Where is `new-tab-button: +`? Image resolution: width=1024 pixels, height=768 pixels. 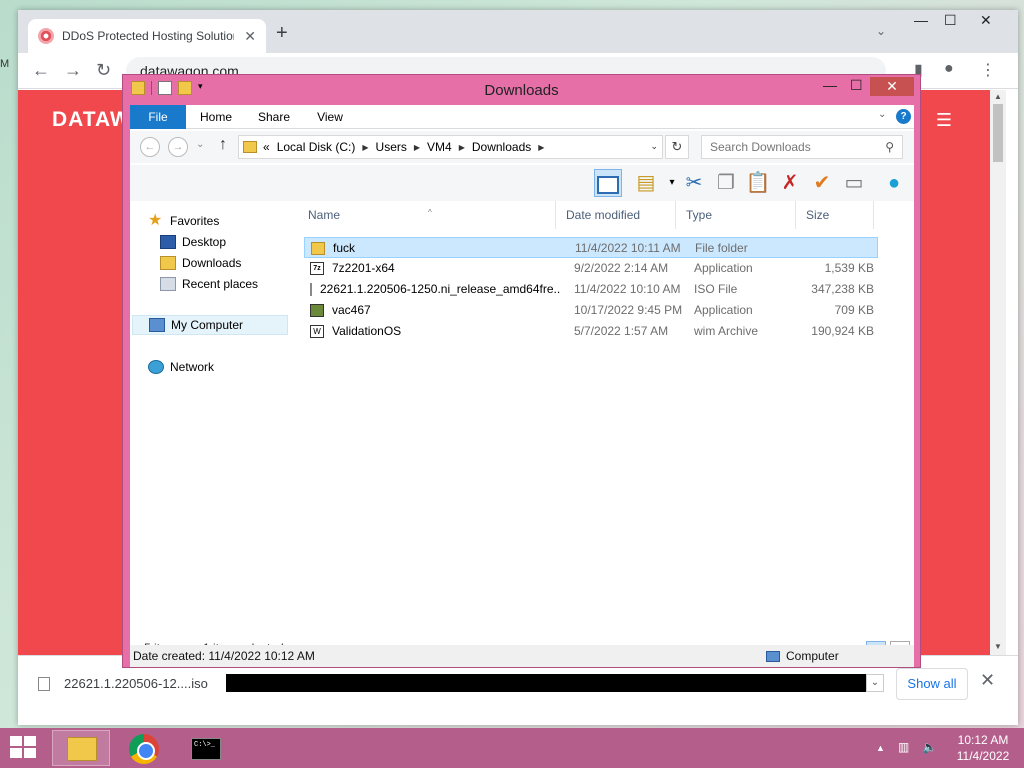 new-tab-button: + is located at coordinates (282, 33).